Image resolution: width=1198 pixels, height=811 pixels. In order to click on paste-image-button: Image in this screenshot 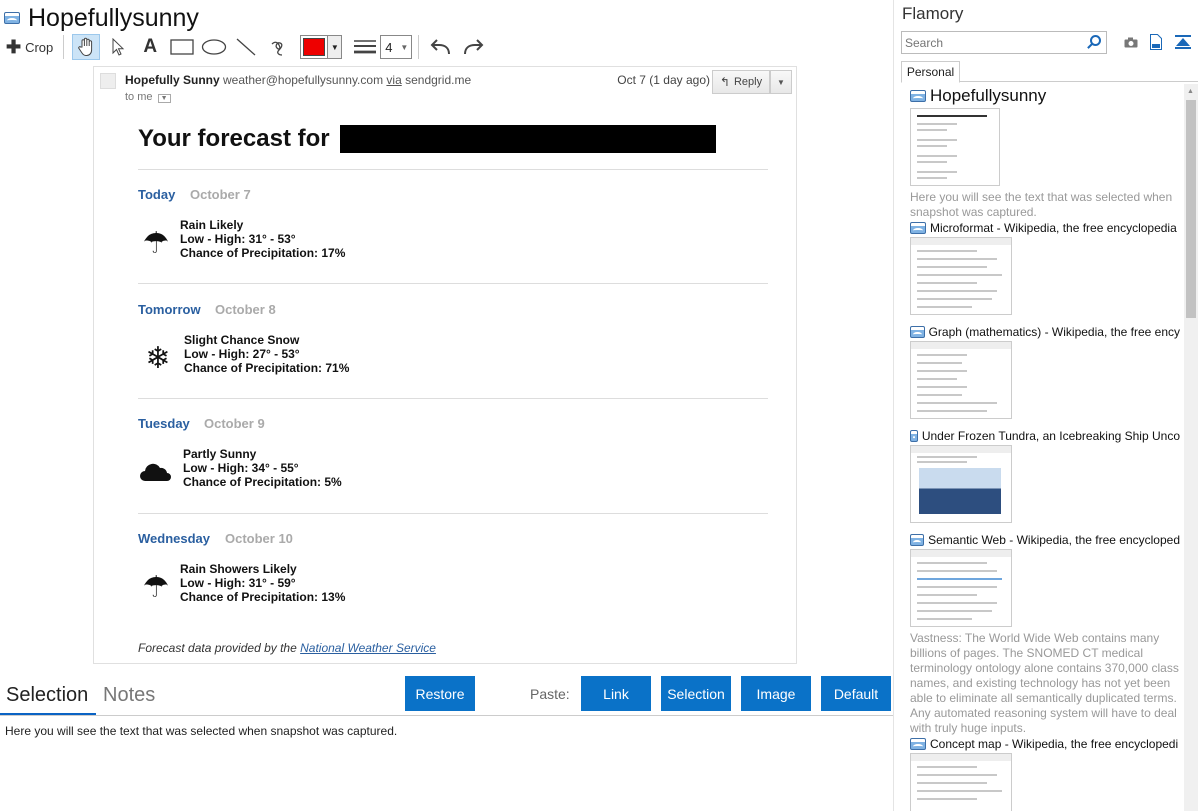, I will do `click(776, 693)`.